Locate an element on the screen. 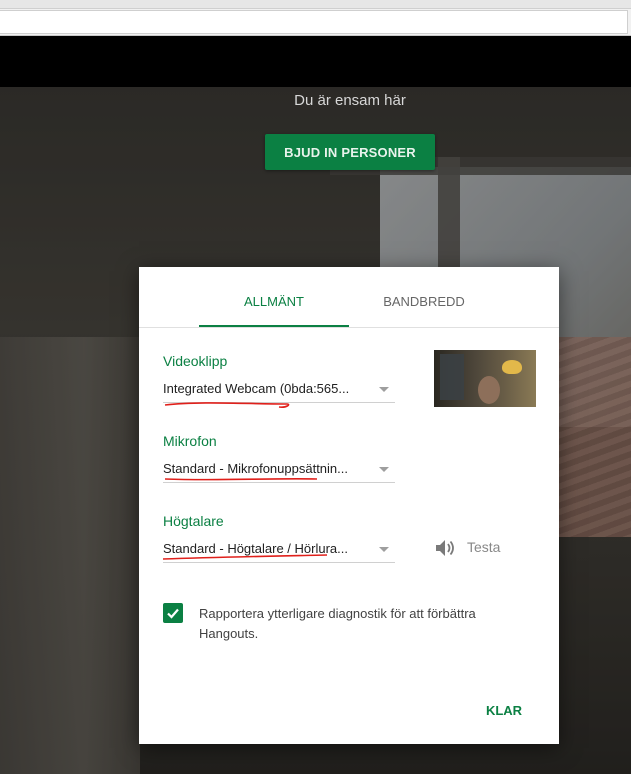 The width and height of the screenshot is (631, 774). red-underline-annotation is located at coordinates (245, 481).